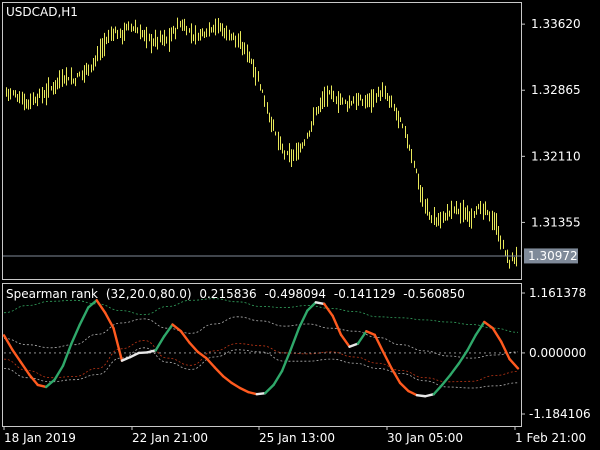 The height and width of the screenshot is (450, 600). I want to click on price-tick-label: 1.33620, so click(556, 24).